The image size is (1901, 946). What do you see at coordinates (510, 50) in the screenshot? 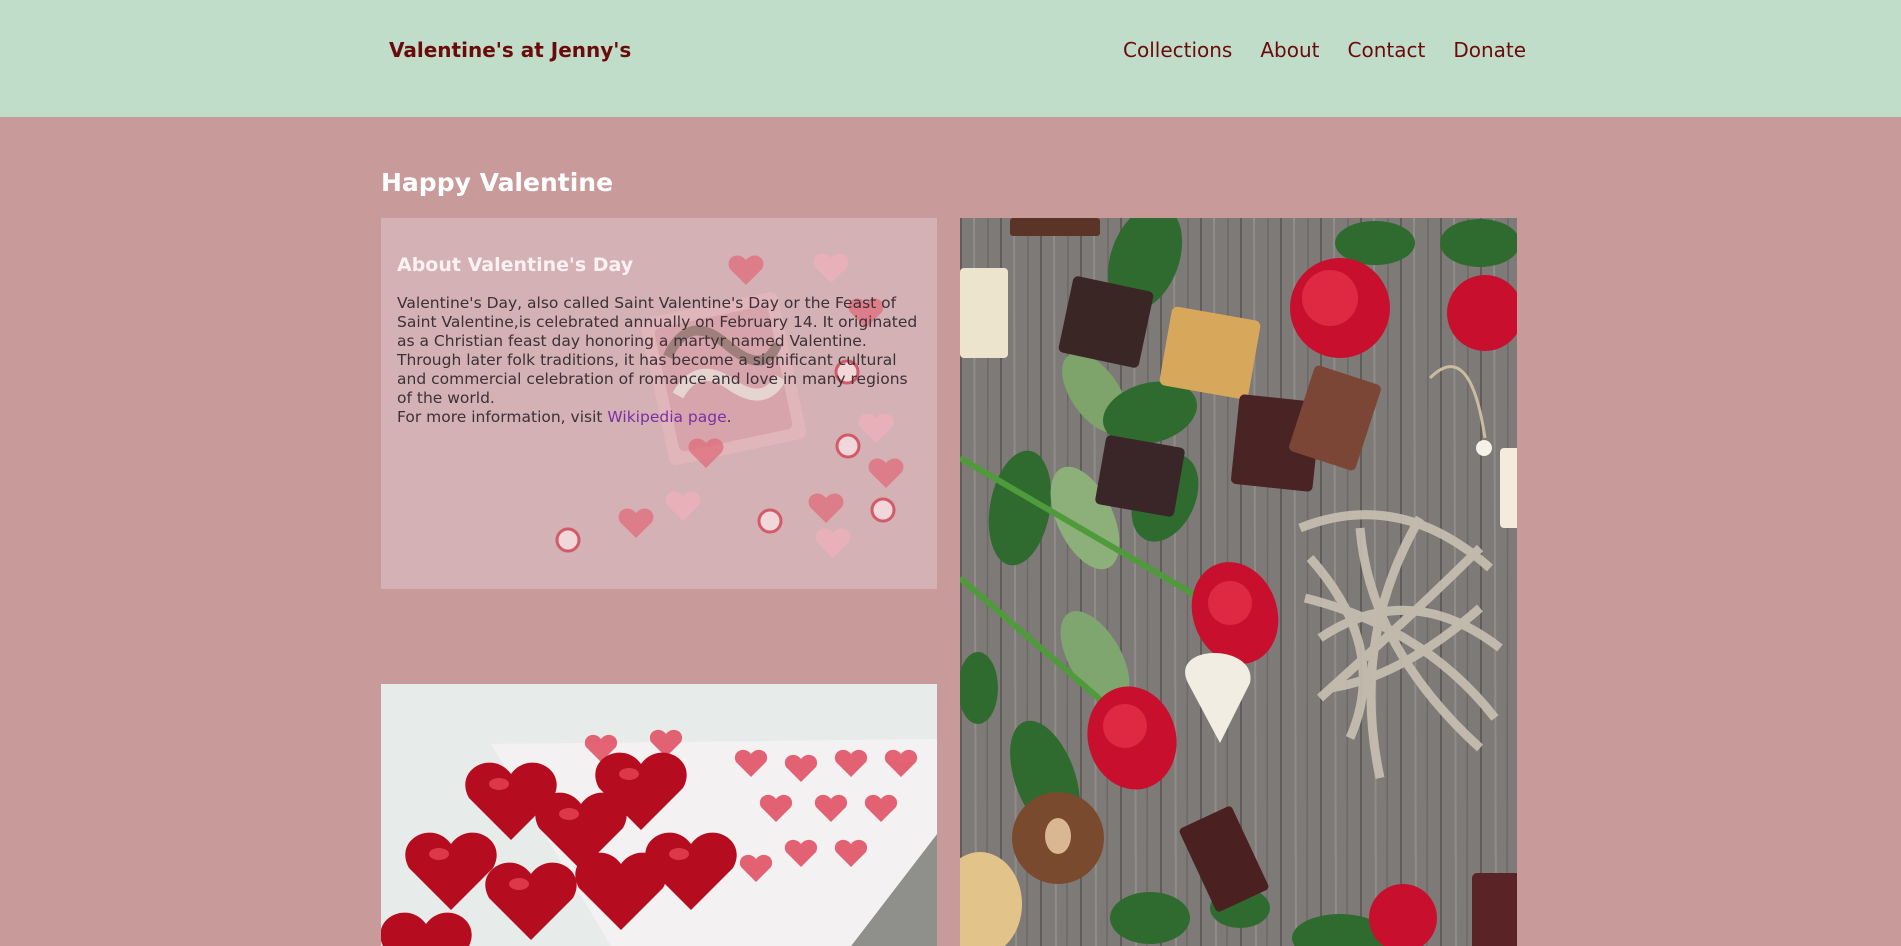
I see `brand-logo-link: Valentine's at Jenny's` at bounding box center [510, 50].